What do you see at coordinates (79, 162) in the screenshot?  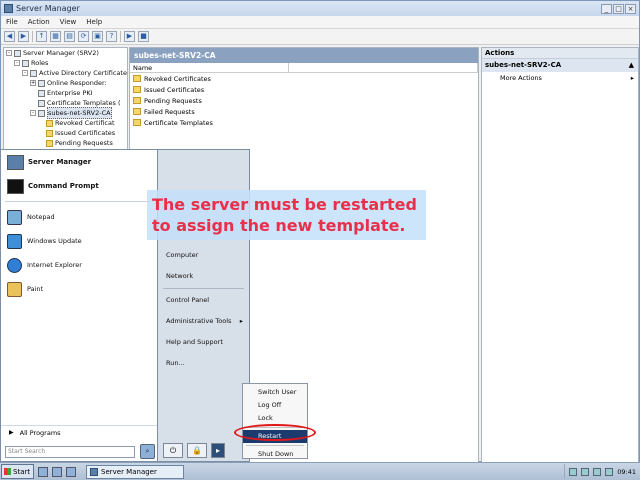 I see `pinned-server-manager: Server Manager` at bounding box center [79, 162].